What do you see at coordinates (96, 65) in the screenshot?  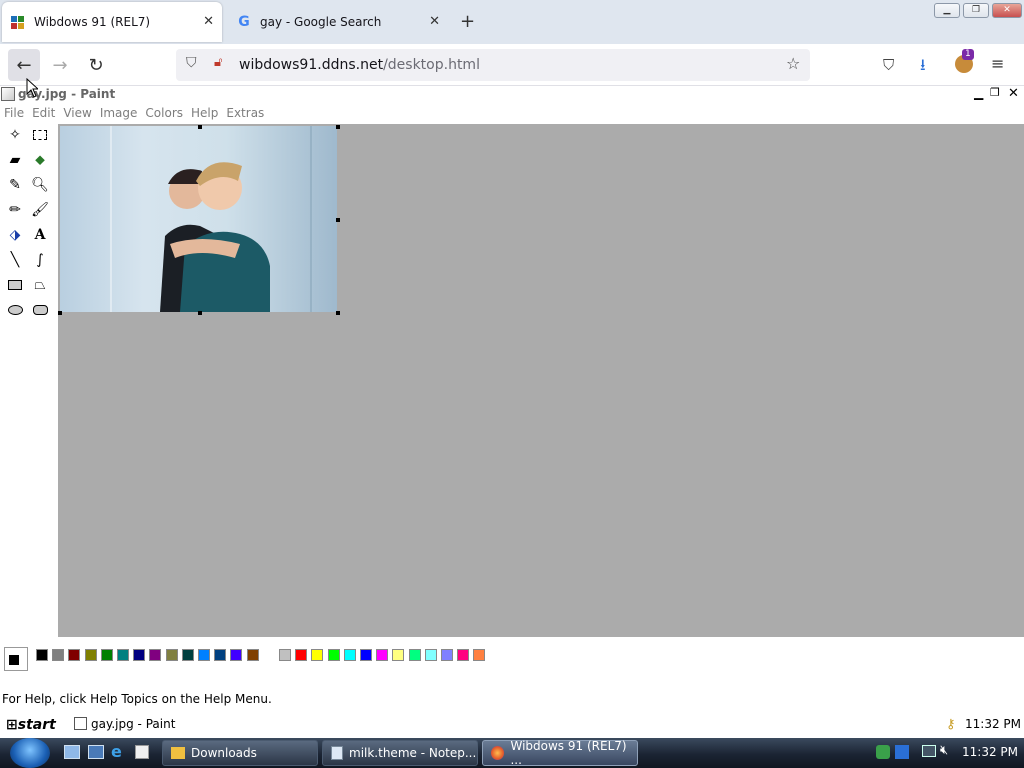 I see `reload-button: ↻` at bounding box center [96, 65].